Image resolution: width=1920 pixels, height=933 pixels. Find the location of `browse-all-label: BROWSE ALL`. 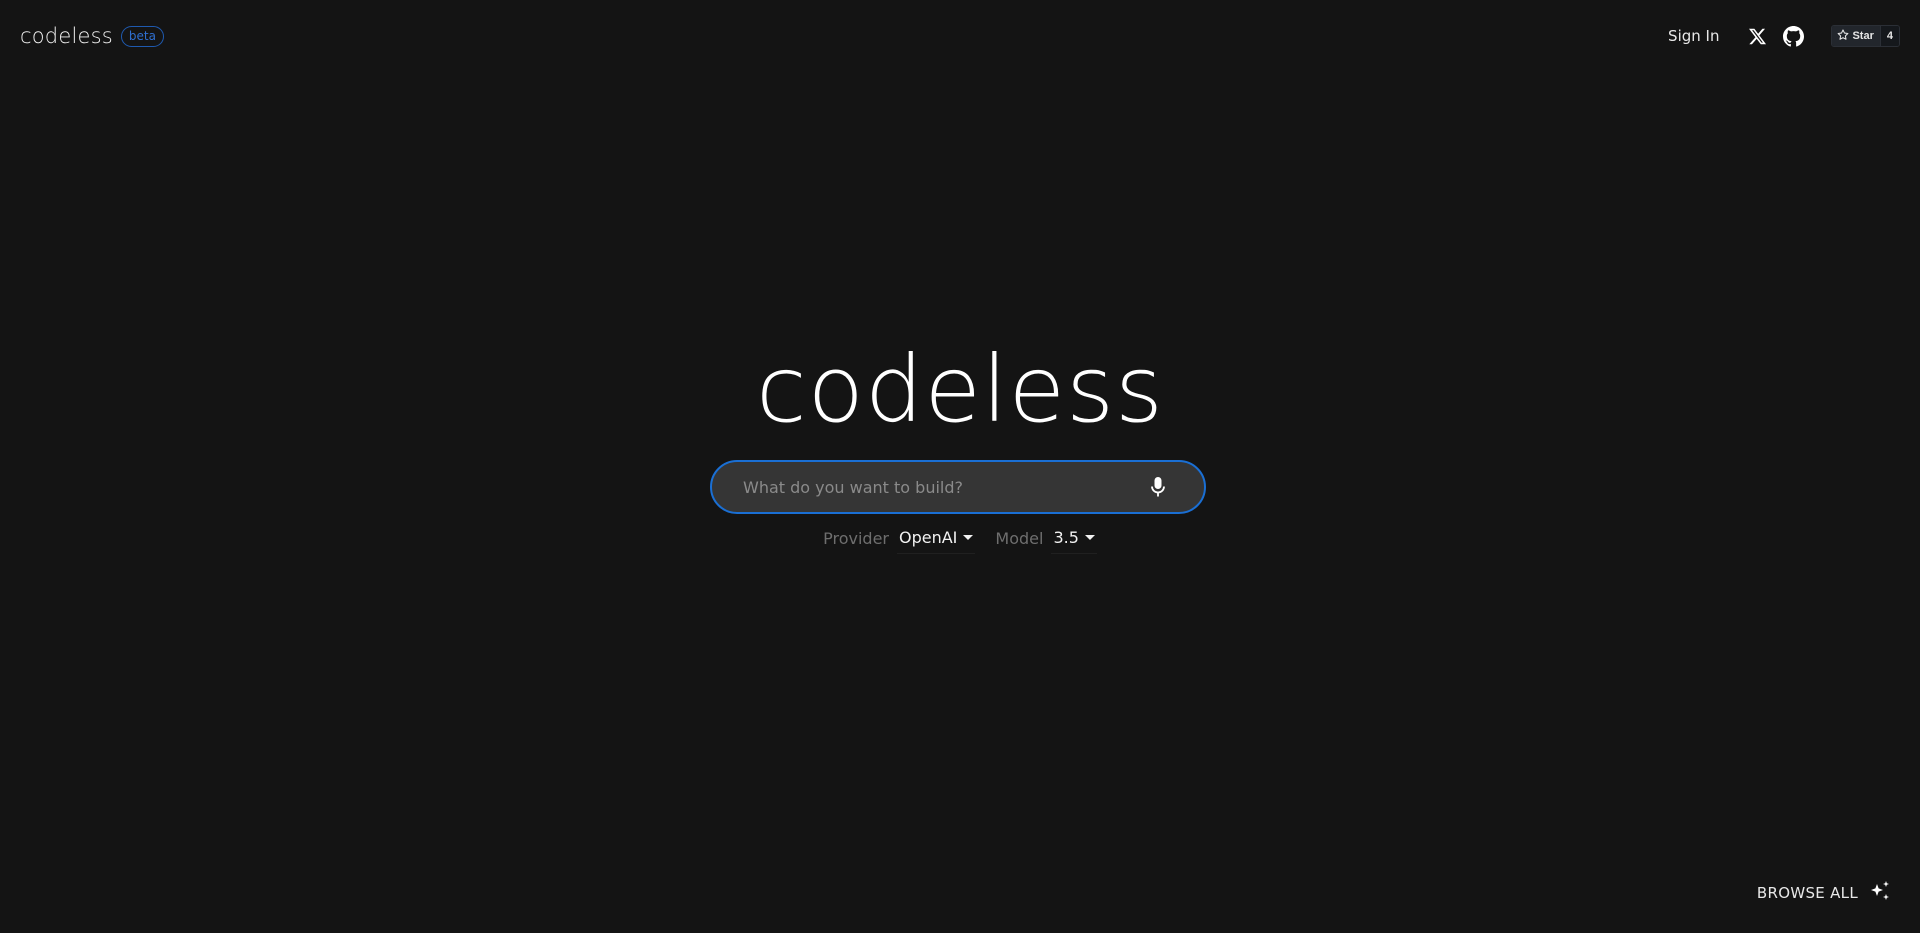

browse-all-label: BROWSE ALL is located at coordinates (1807, 893).